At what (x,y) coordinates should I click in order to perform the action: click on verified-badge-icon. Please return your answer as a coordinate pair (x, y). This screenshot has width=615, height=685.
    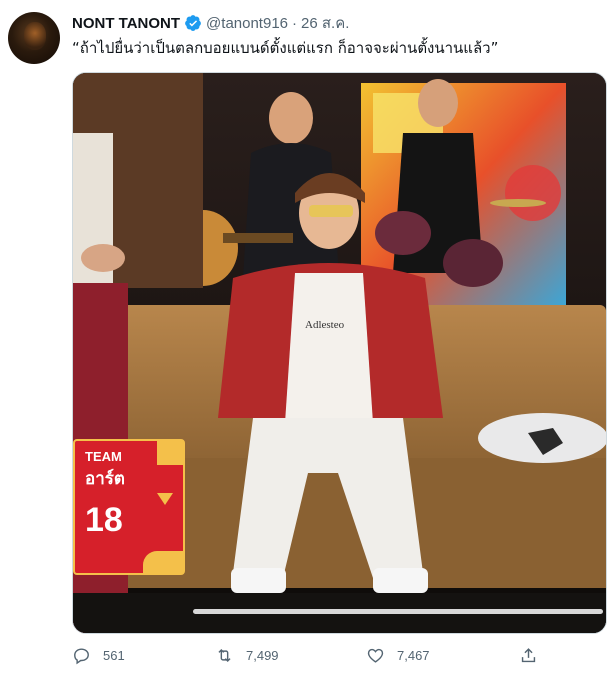
    Looking at the image, I should click on (193, 23).